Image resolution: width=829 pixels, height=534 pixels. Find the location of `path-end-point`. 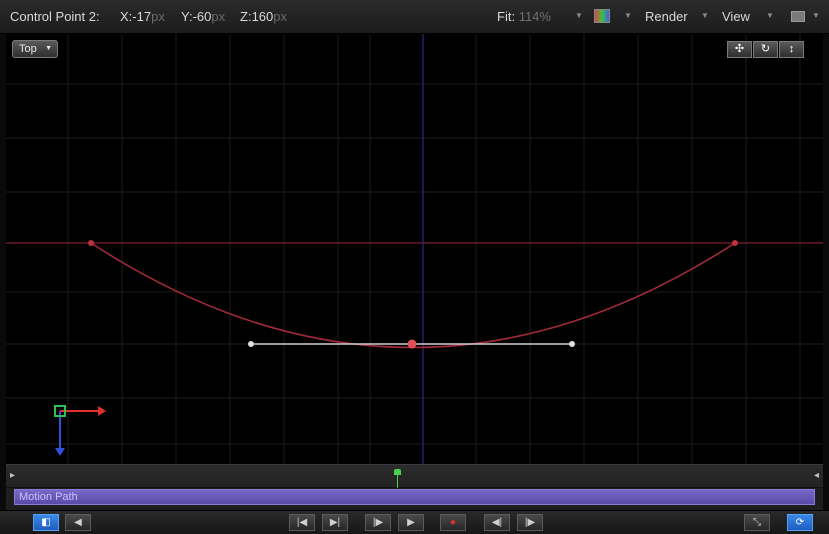

path-end-point is located at coordinates (735, 243).